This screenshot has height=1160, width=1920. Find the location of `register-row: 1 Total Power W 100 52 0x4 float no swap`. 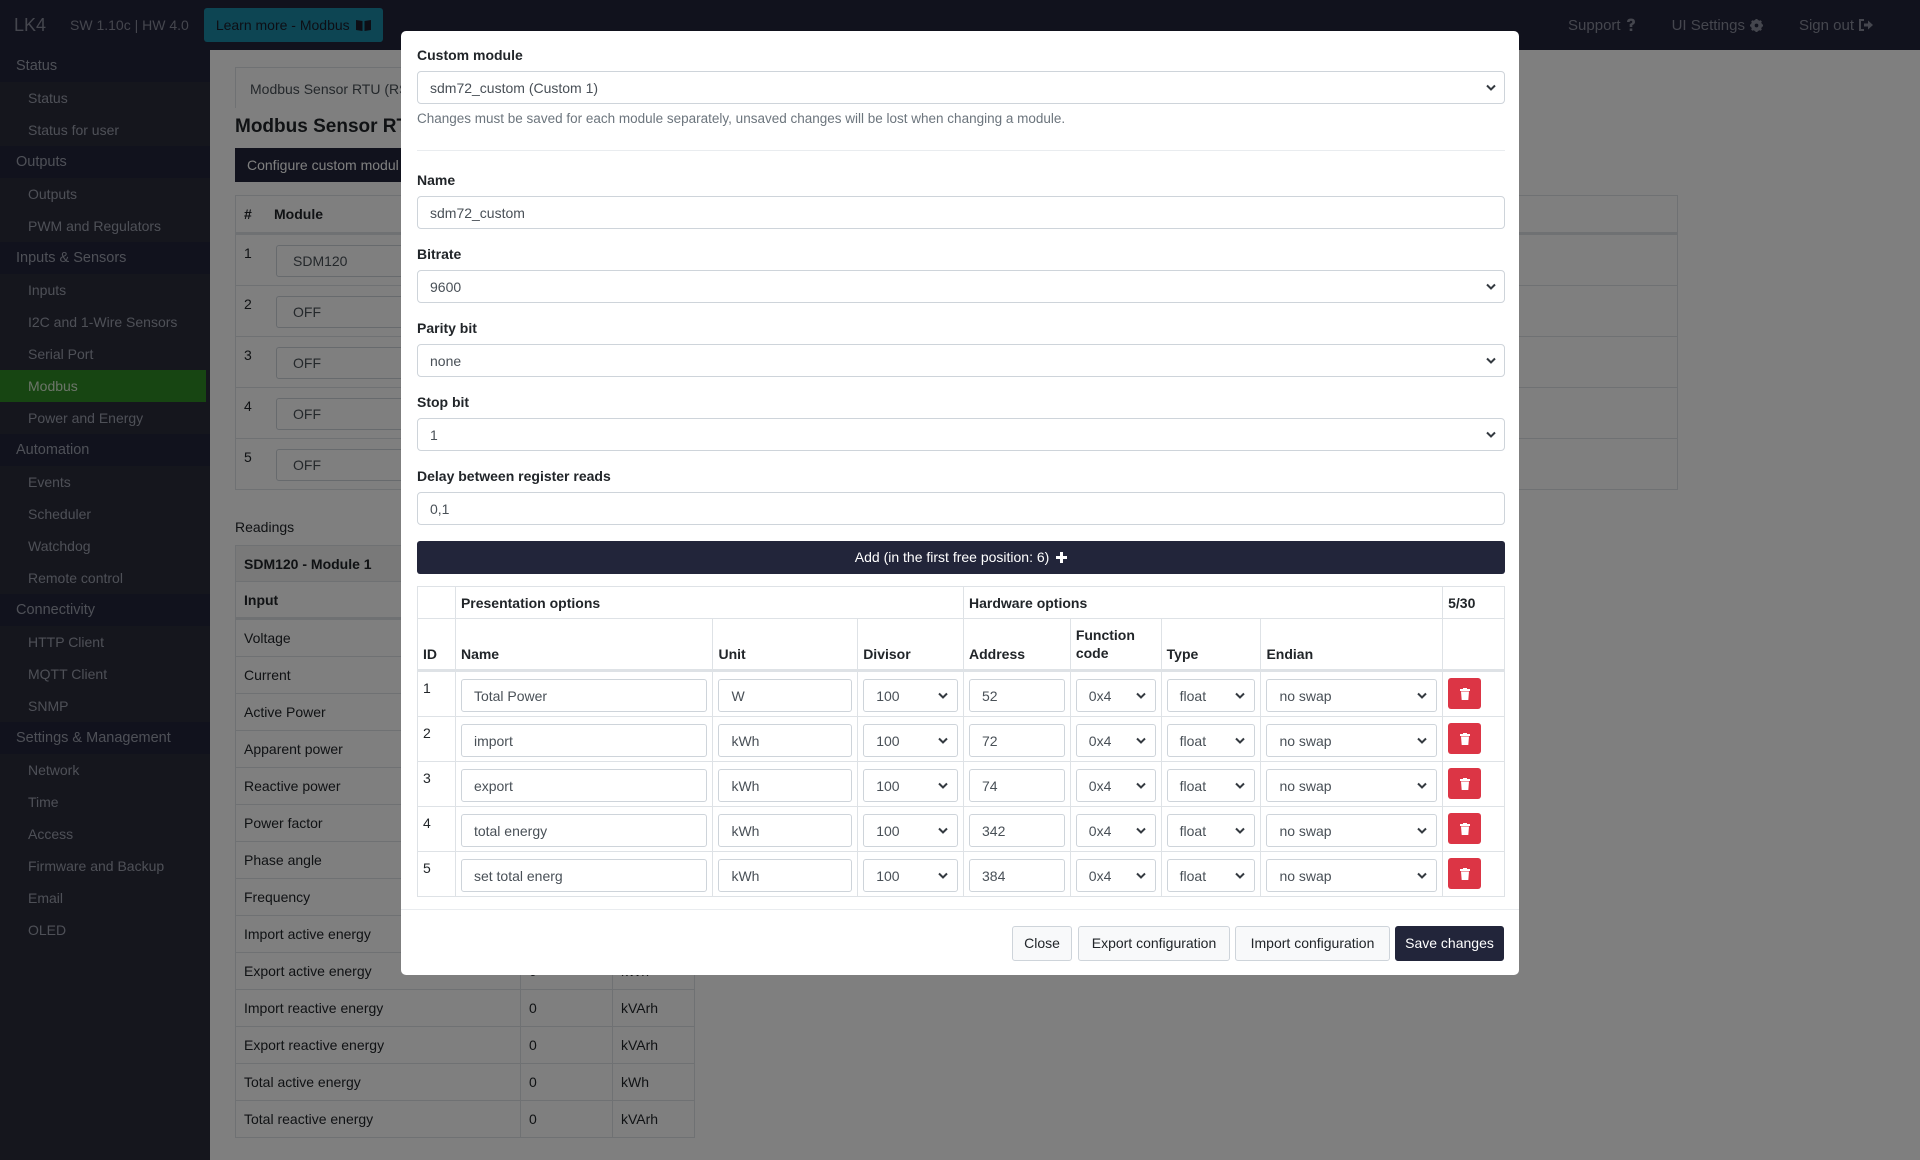

register-row: 1 Total Power W 100 52 0x4 float no swap is located at coordinates (961, 693).